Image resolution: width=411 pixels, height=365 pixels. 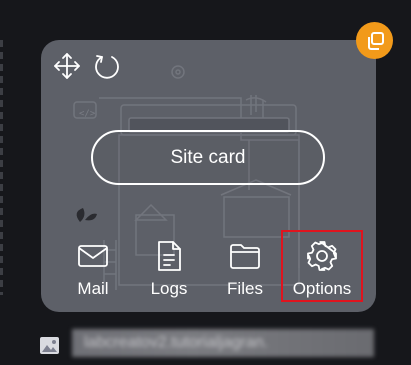 I want to click on copy-icon, so click(x=375, y=40).